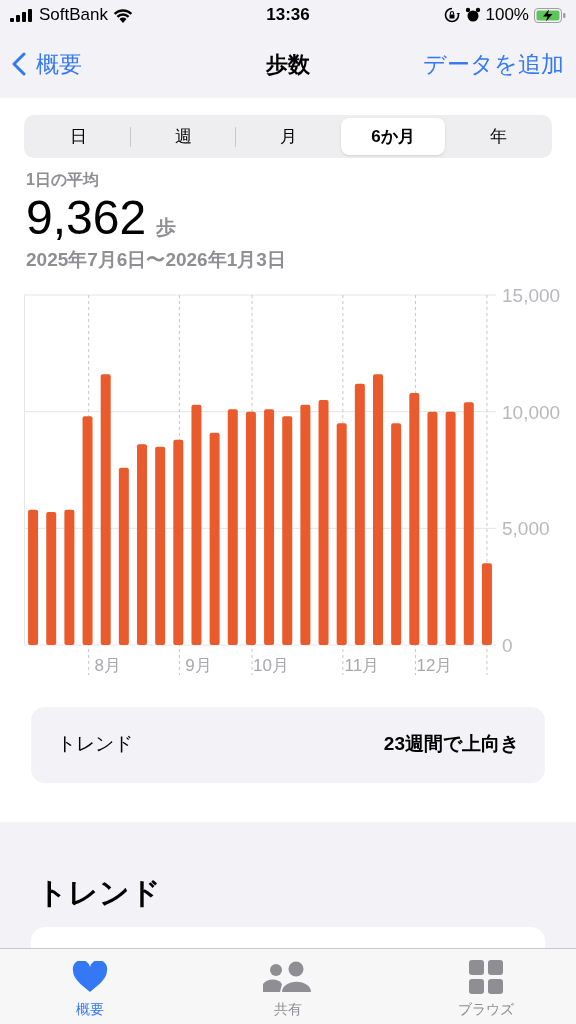 The width and height of the screenshot is (576, 1024). What do you see at coordinates (531, 297) in the screenshot?
I see `y-axis-label: 15,000` at bounding box center [531, 297].